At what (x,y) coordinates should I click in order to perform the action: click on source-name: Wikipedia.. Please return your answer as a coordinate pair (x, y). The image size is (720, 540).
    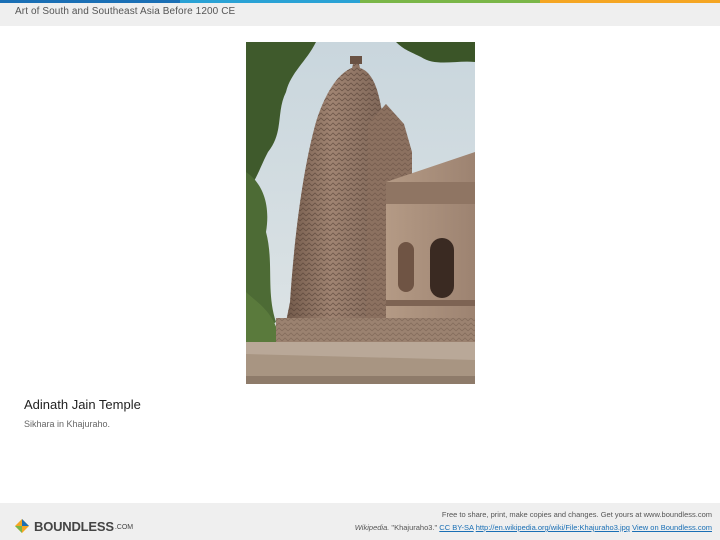
    Looking at the image, I should click on (372, 527).